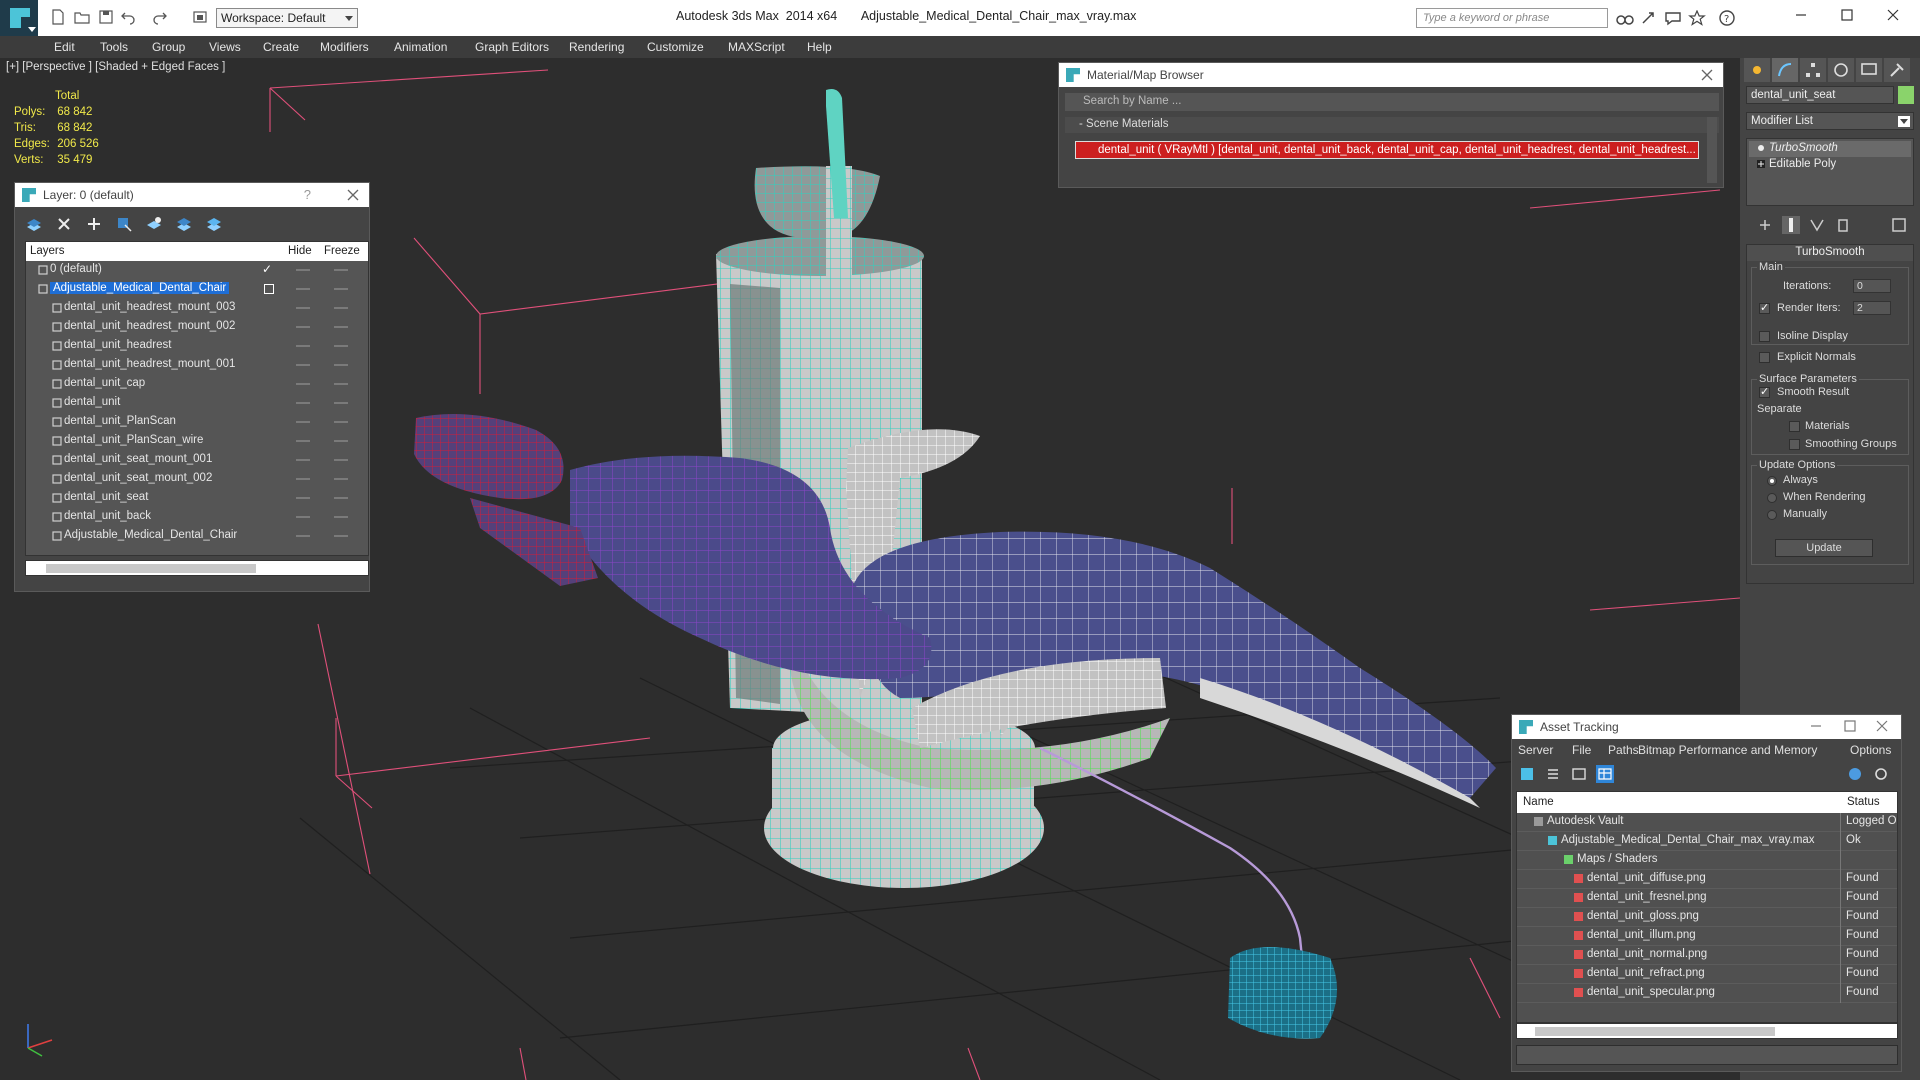 Image resolution: width=1920 pixels, height=1080 pixels. Describe the element at coordinates (168, 47) in the screenshot. I see `menu-group: Group` at that location.